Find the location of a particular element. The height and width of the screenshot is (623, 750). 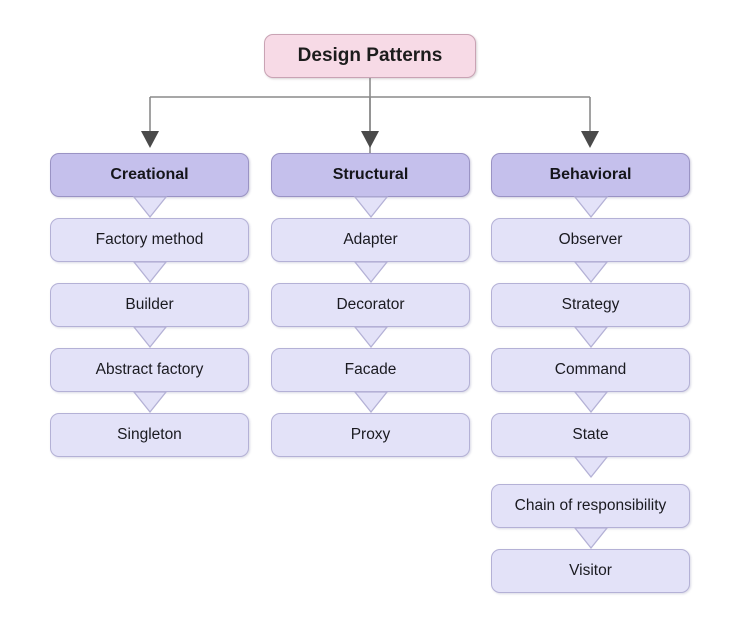

category-header-creational: Creational is located at coordinates (149, 175).